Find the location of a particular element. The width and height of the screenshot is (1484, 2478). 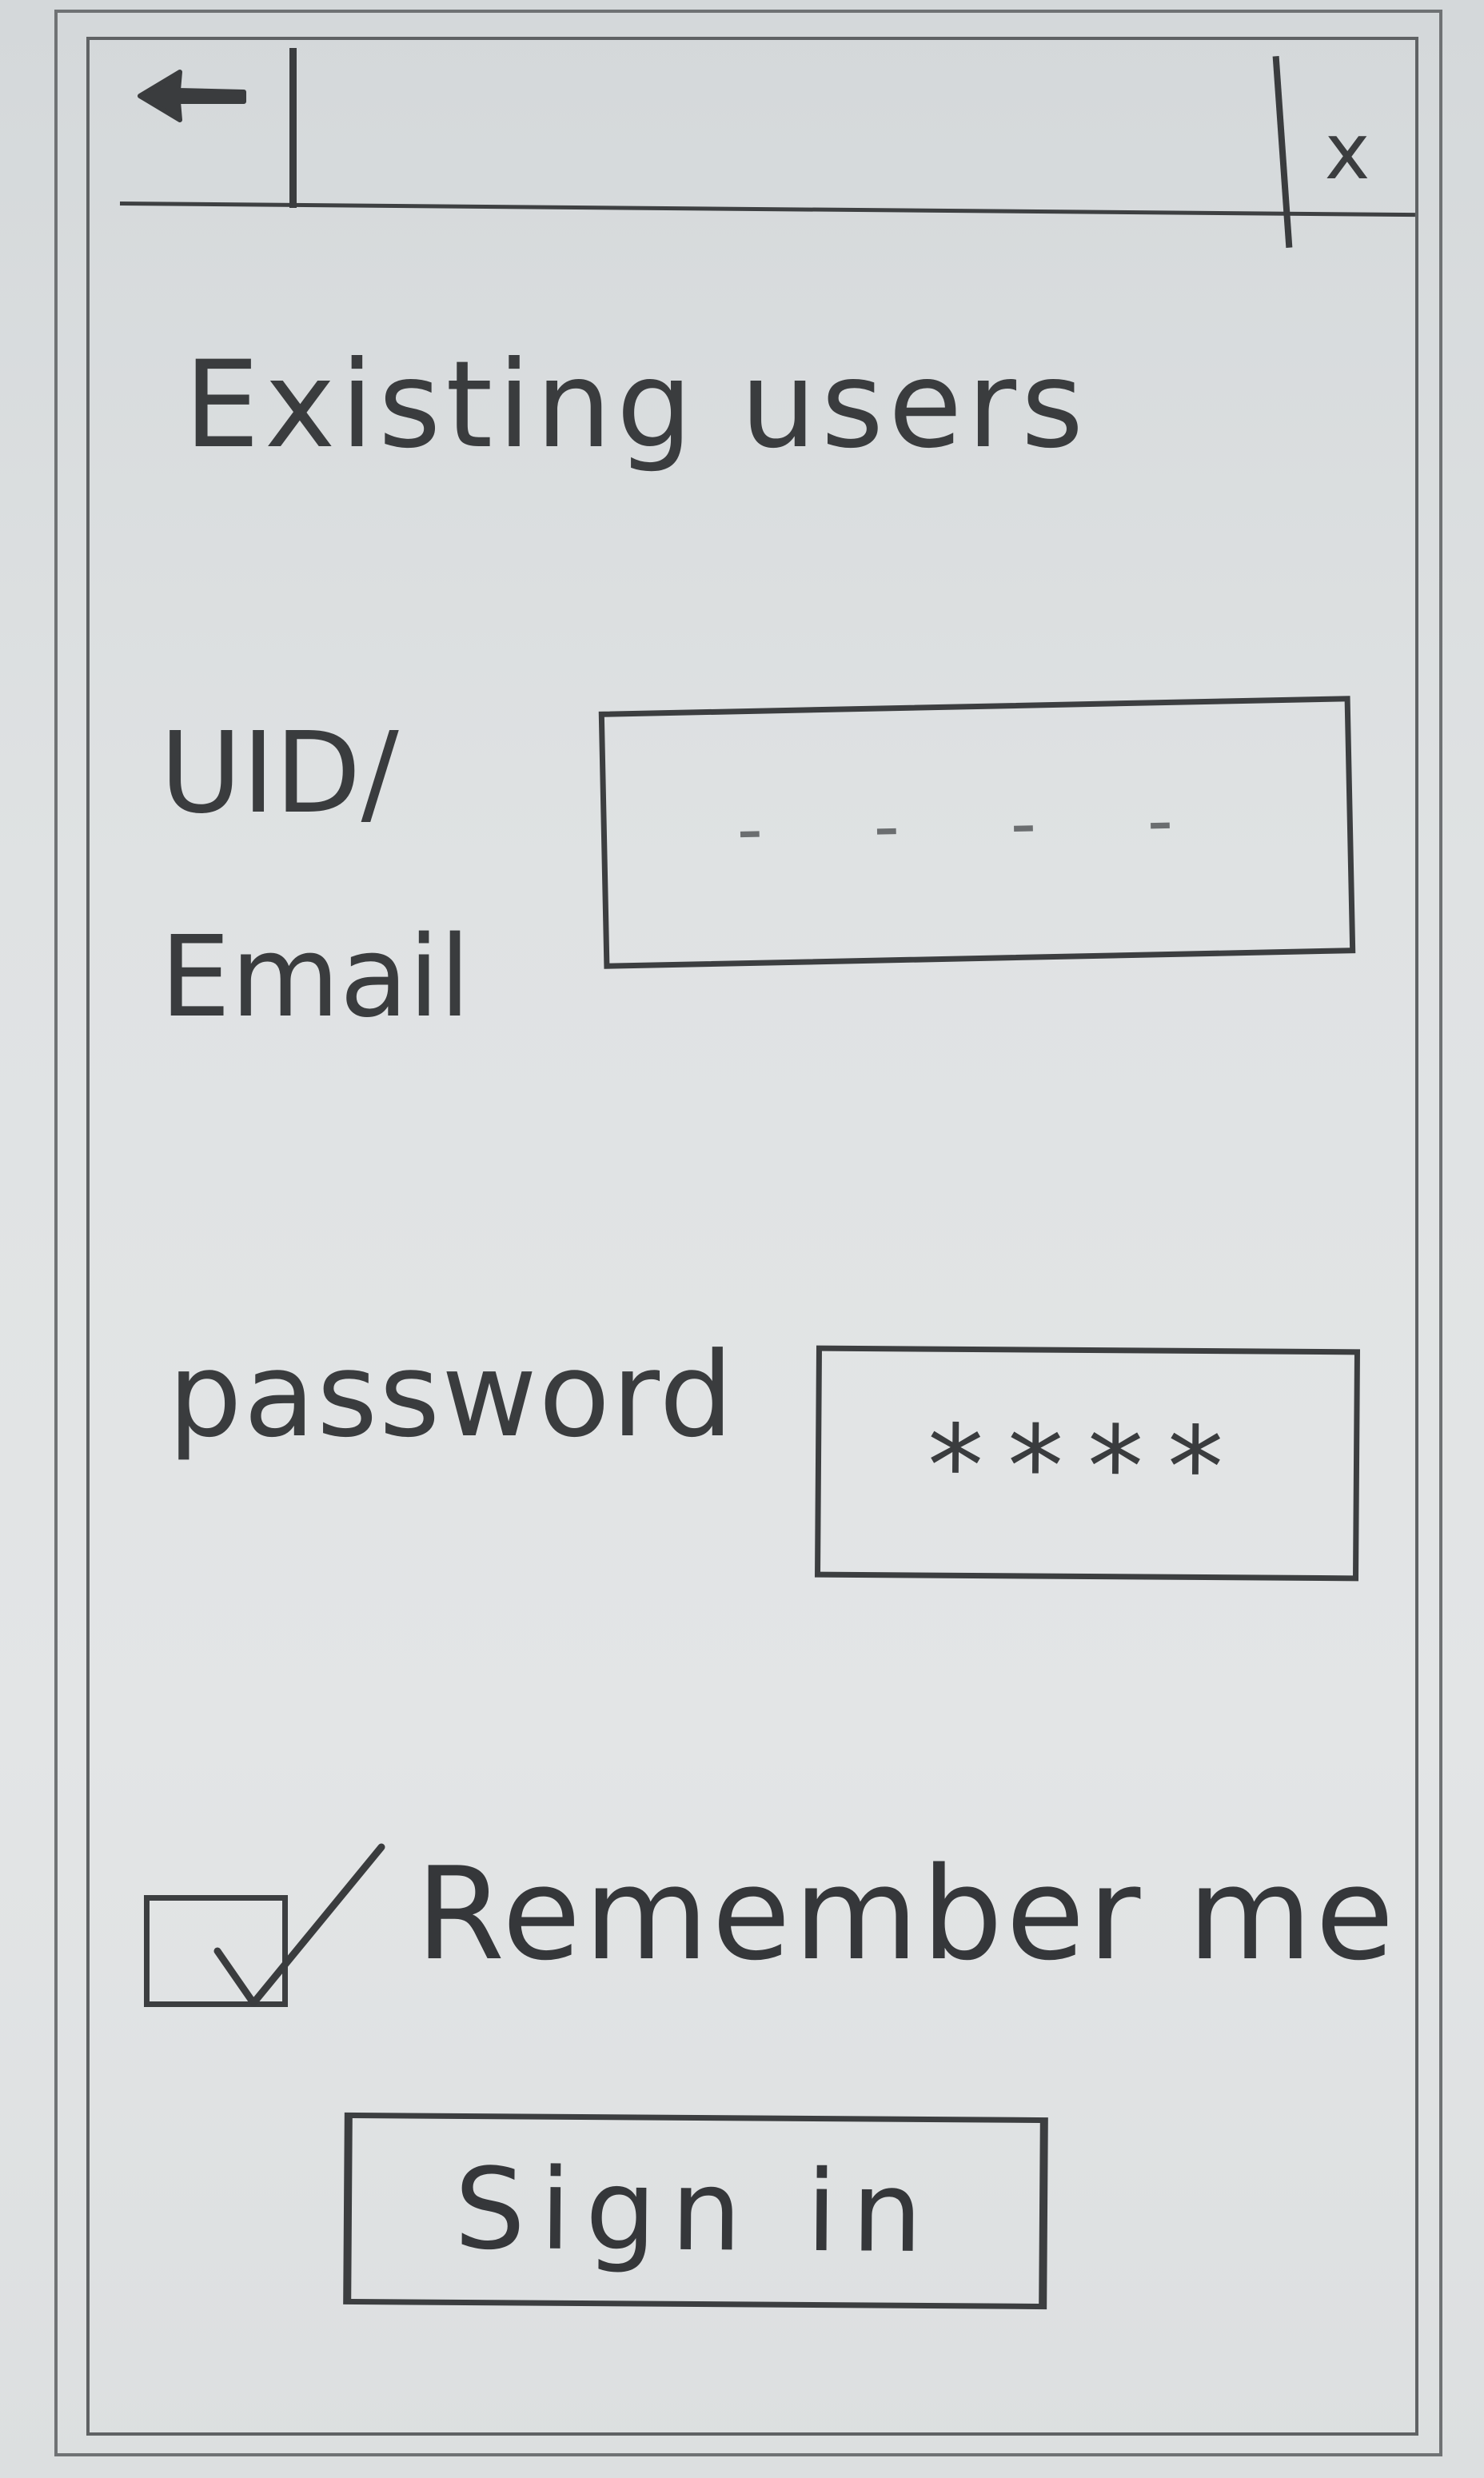

password-label: password is located at coordinates (452, 1395).